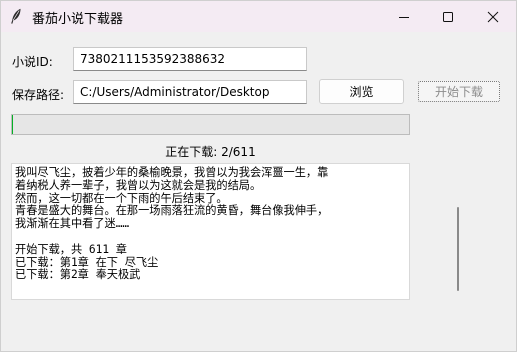  I want to click on log-line: 我叫尽飞尘，披着少年的桑榆晚景，我曾以为我会浑噩一生，靠, so click(172, 172).